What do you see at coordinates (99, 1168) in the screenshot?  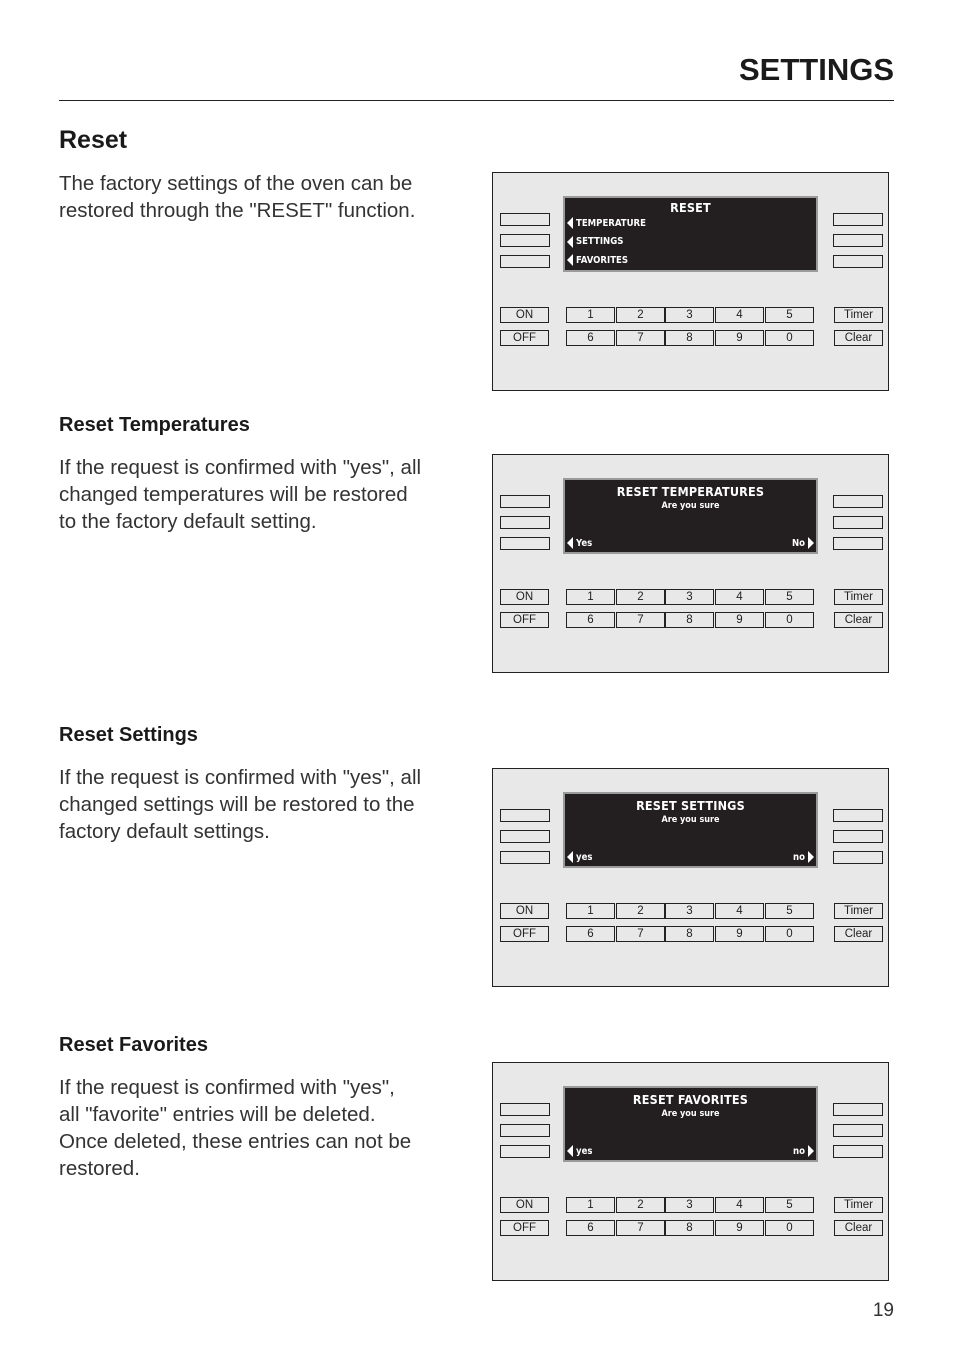 I see `body-line: restored.` at bounding box center [99, 1168].